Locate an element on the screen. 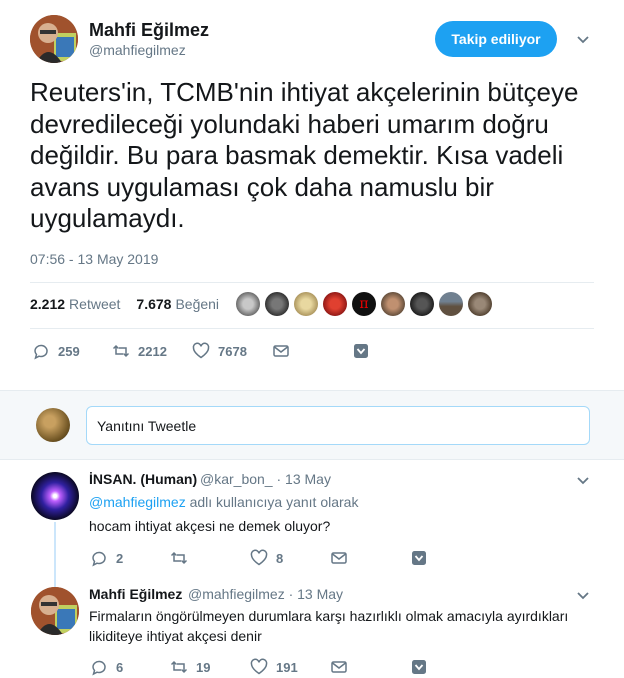 This screenshot has height=678, width=624. retweet-stat: 2.212 Retweet is located at coordinates (75, 304).